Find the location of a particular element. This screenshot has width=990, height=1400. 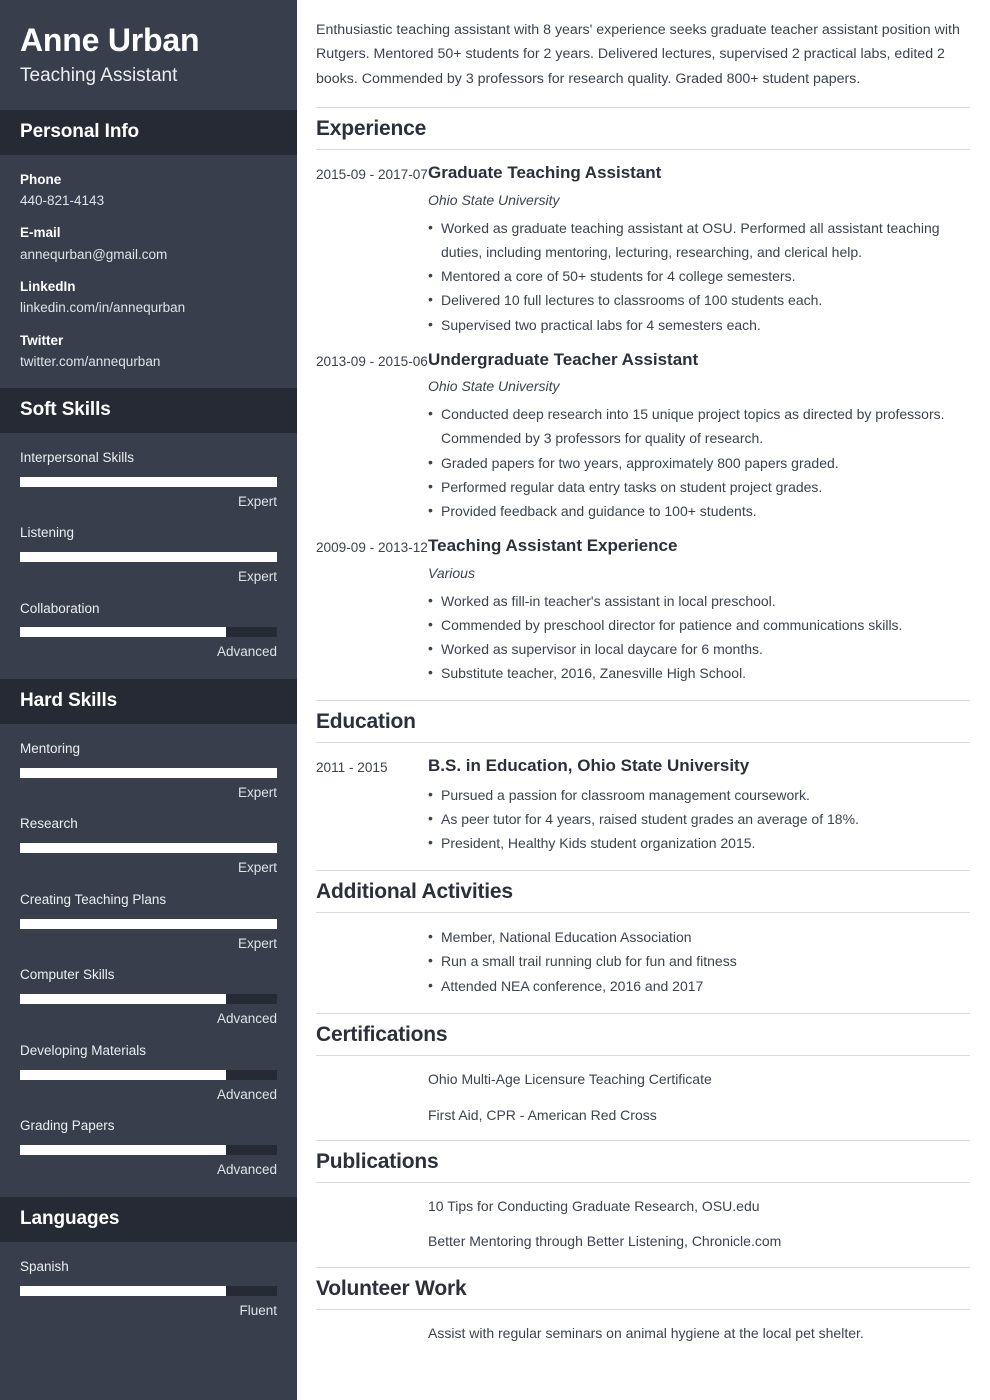

contact-value: annequrban@gmail.com is located at coordinates (148, 255).